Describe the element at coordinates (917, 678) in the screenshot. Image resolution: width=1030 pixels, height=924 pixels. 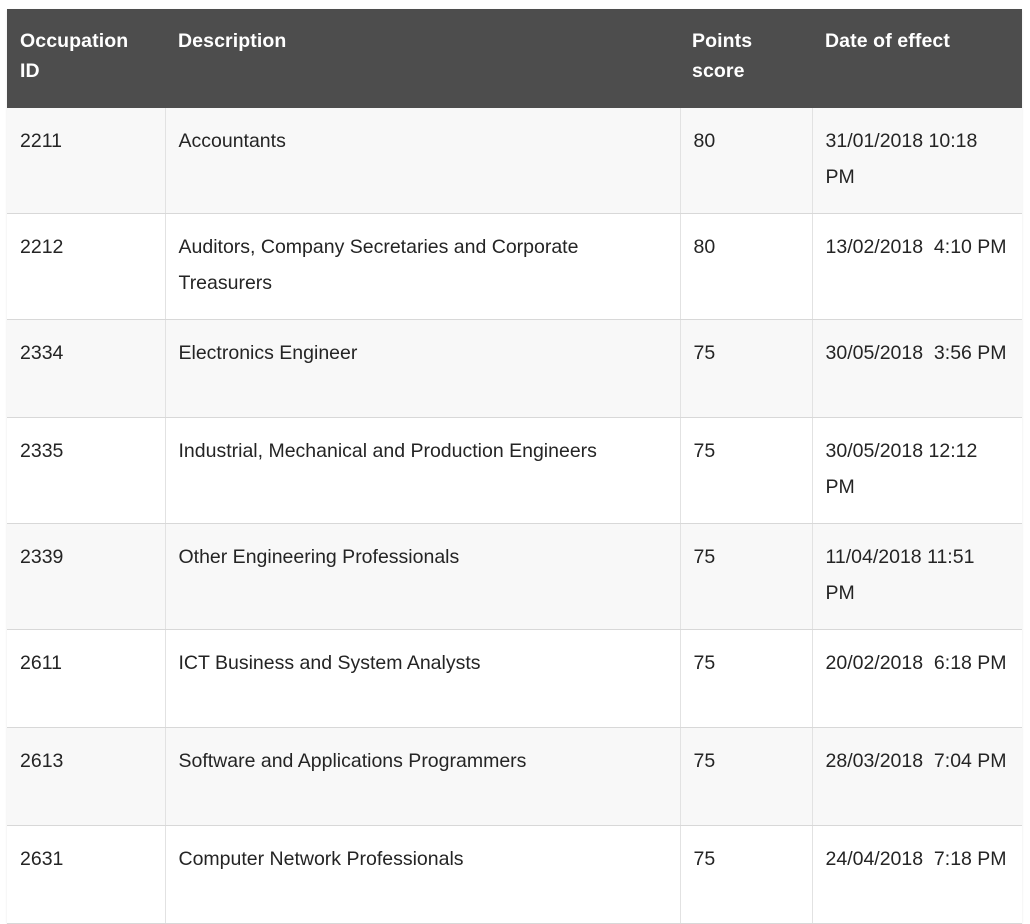
I see `cell-date-of-effect: 20/02/2018 6:18 PM` at that location.